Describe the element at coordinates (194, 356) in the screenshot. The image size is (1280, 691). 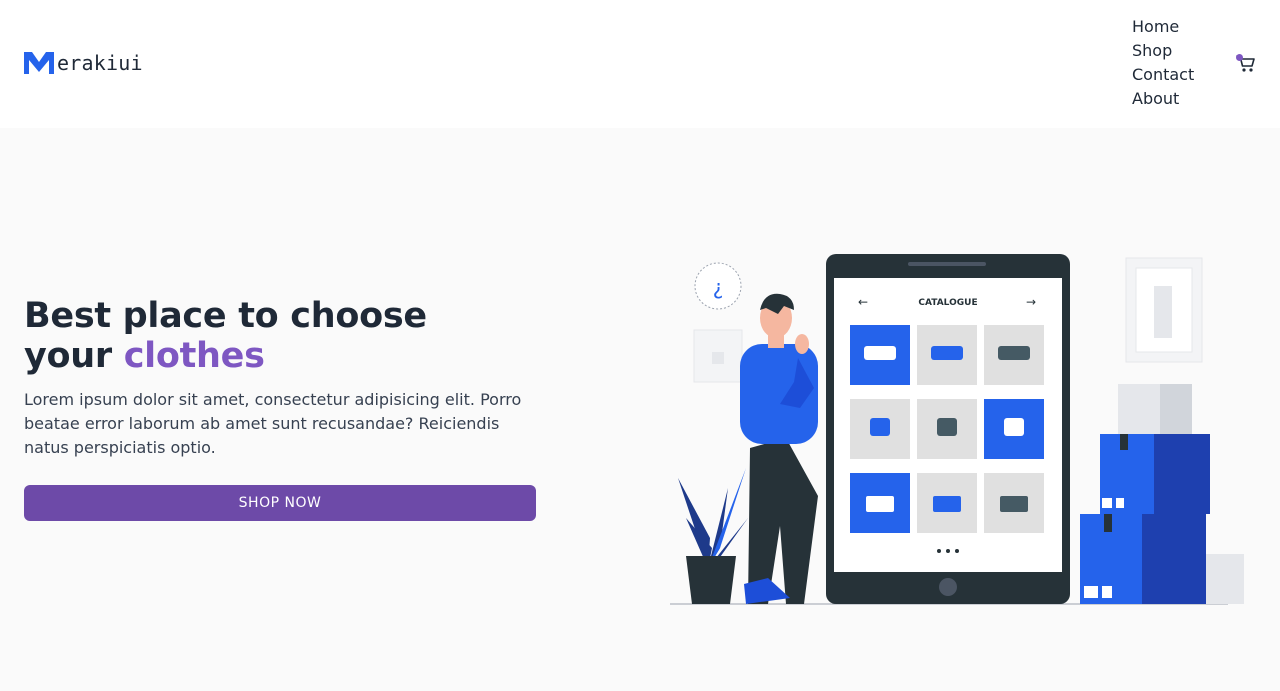
I see `hero-title-accent: clothes` at that location.